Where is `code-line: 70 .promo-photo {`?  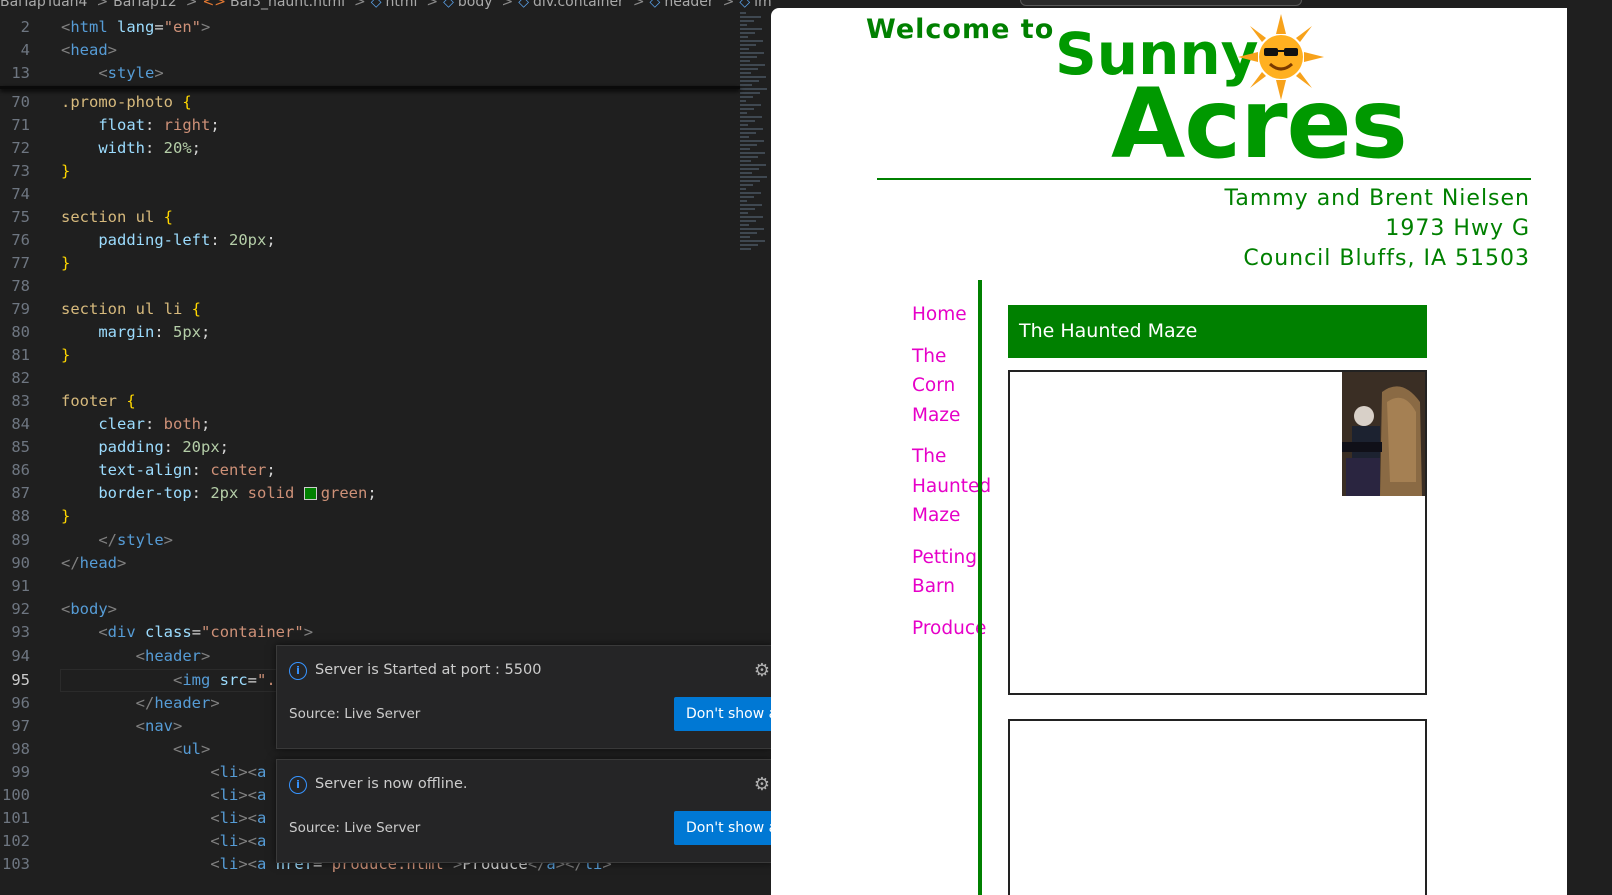
code-line: 70 .promo-photo { is located at coordinates (377, 102).